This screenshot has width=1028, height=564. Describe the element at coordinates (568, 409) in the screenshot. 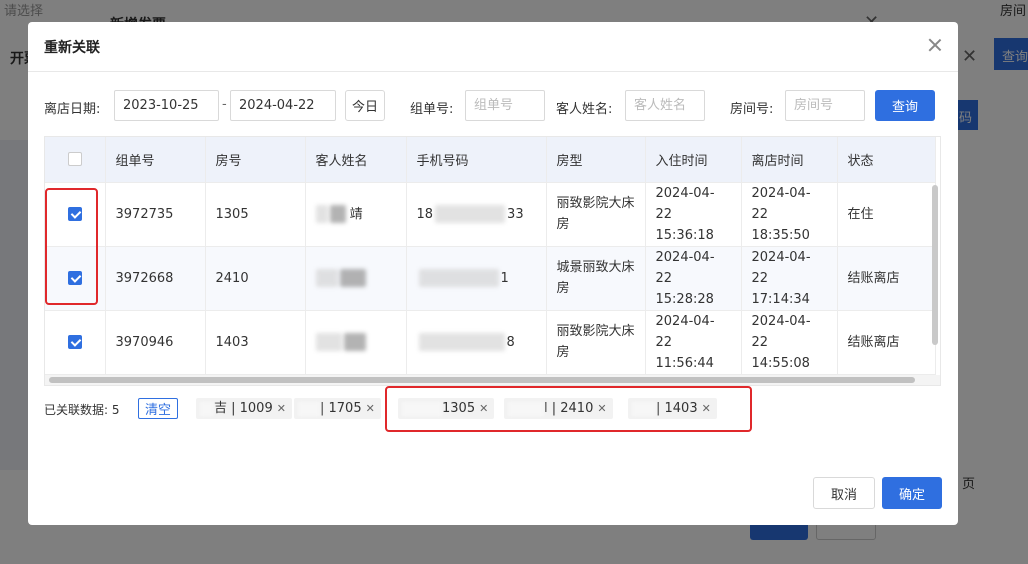

I see `annotation-tags-box` at that location.